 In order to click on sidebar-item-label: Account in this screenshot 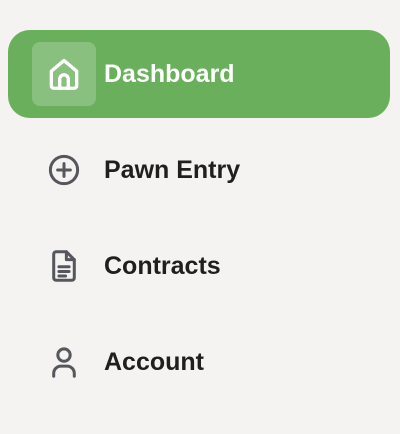, I will do `click(154, 362)`.